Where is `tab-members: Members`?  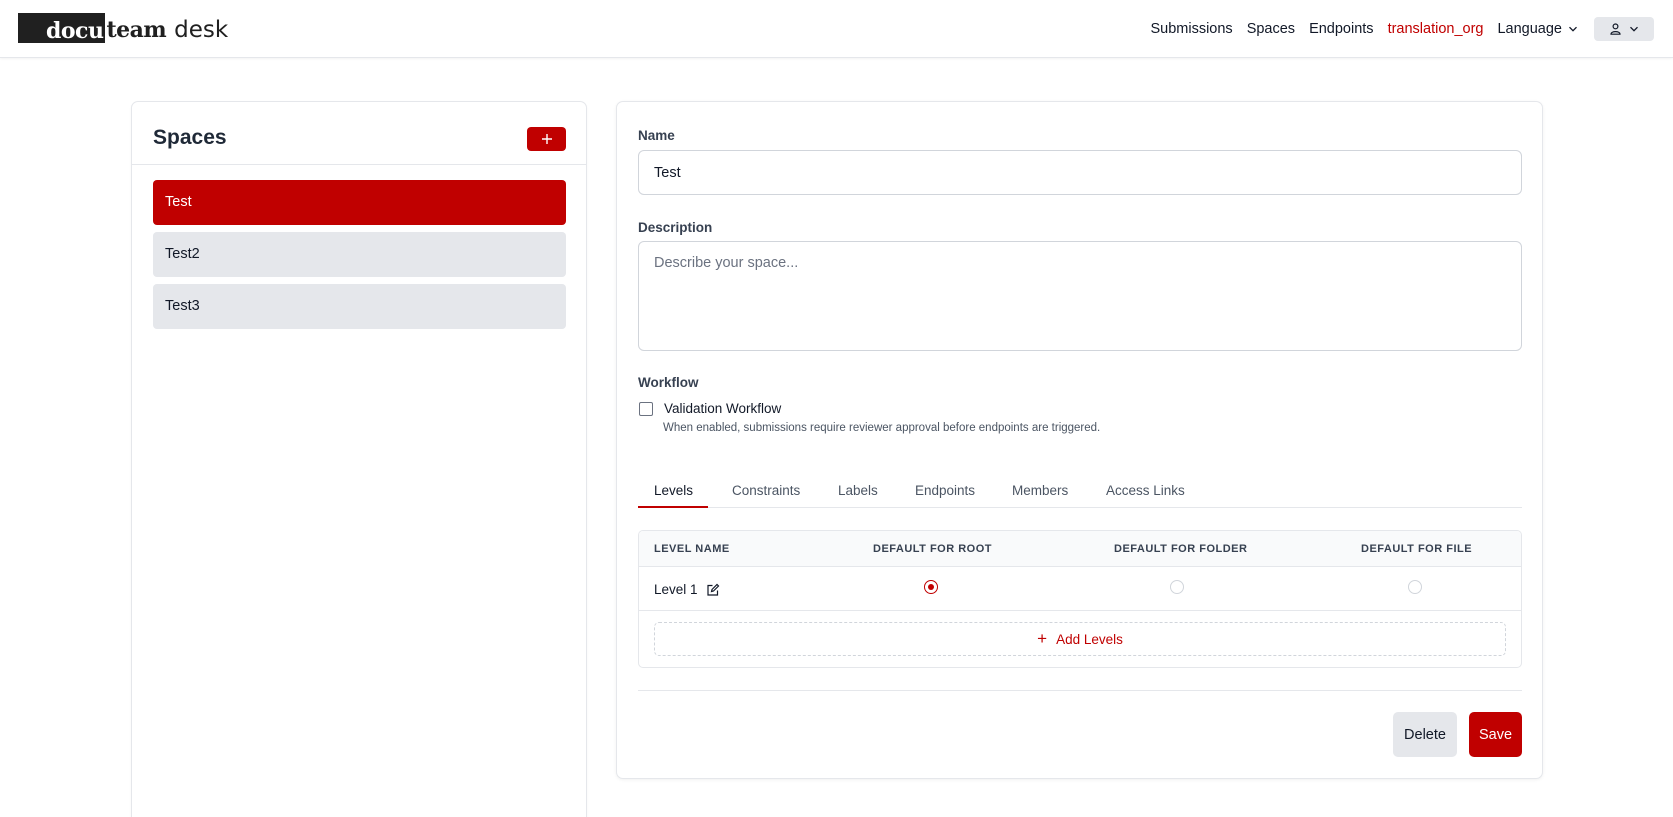
tab-members: Members is located at coordinates (1040, 490).